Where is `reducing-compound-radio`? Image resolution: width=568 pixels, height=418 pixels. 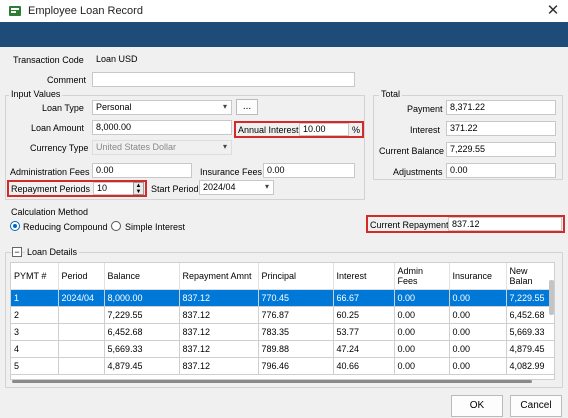
reducing-compound-radio is located at coordinates (15, 226).